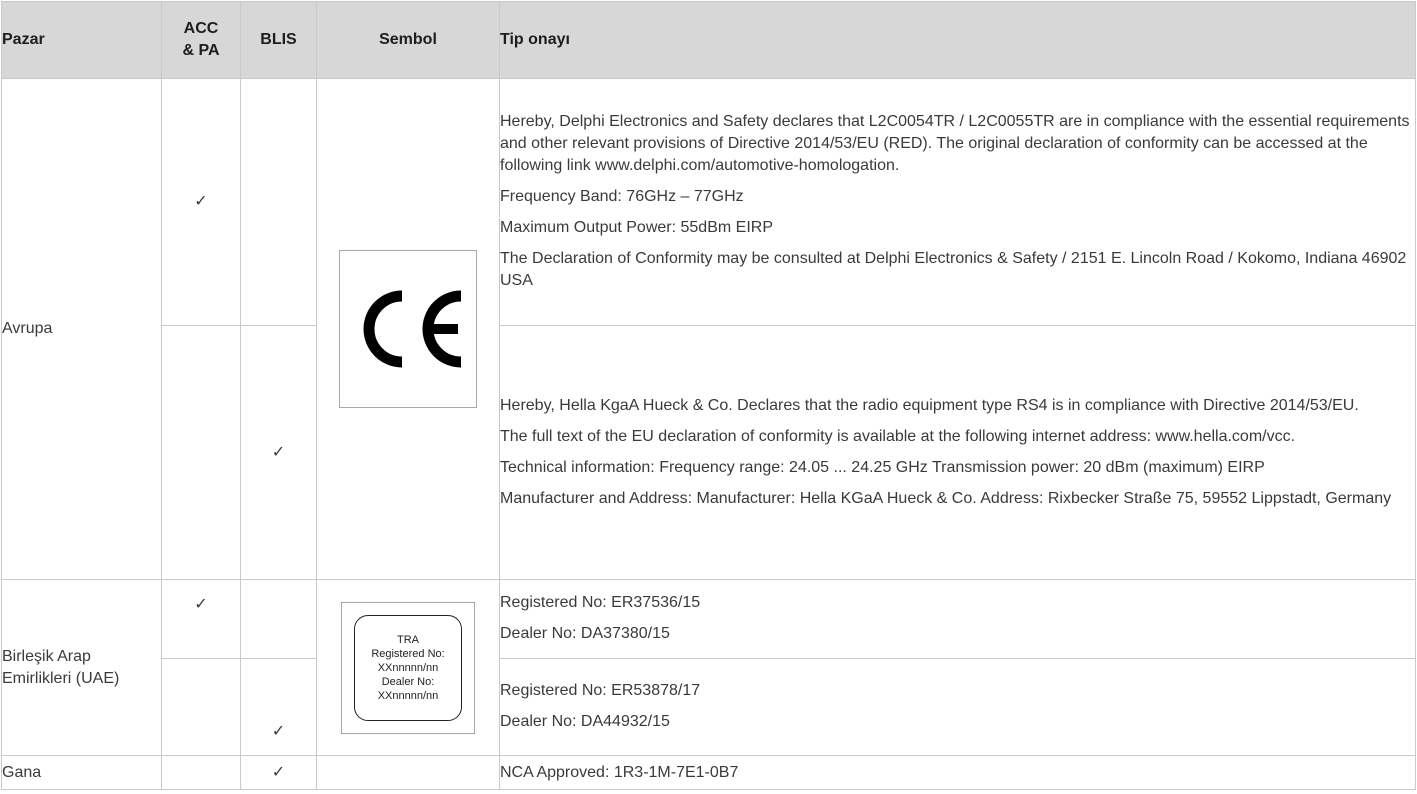 The image size is (1417, 794). What do you see at coordinates (81, 772) in the screenshot?
I see `market-ghana: Gana` at bounding box center [81, 772].